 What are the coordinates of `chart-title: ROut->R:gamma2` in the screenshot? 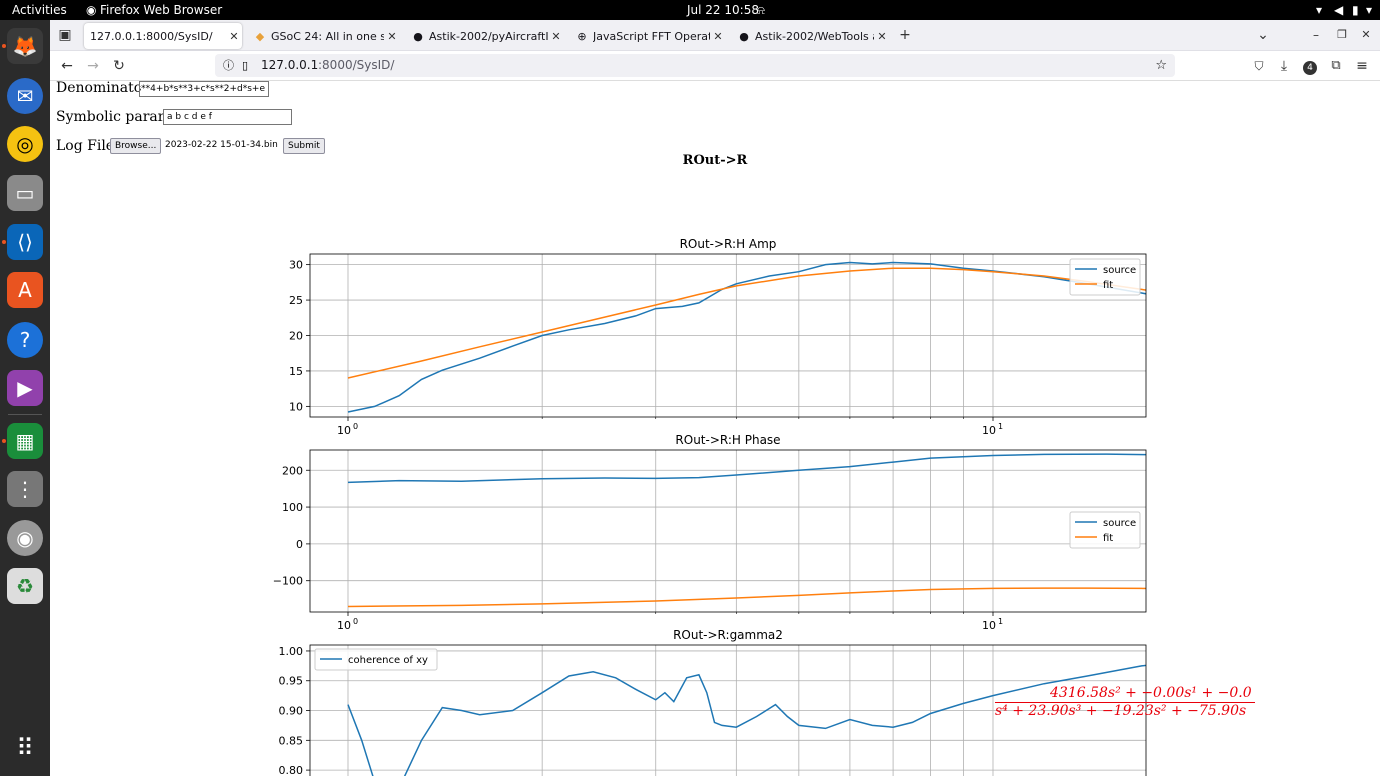 It's located at (728, 635).